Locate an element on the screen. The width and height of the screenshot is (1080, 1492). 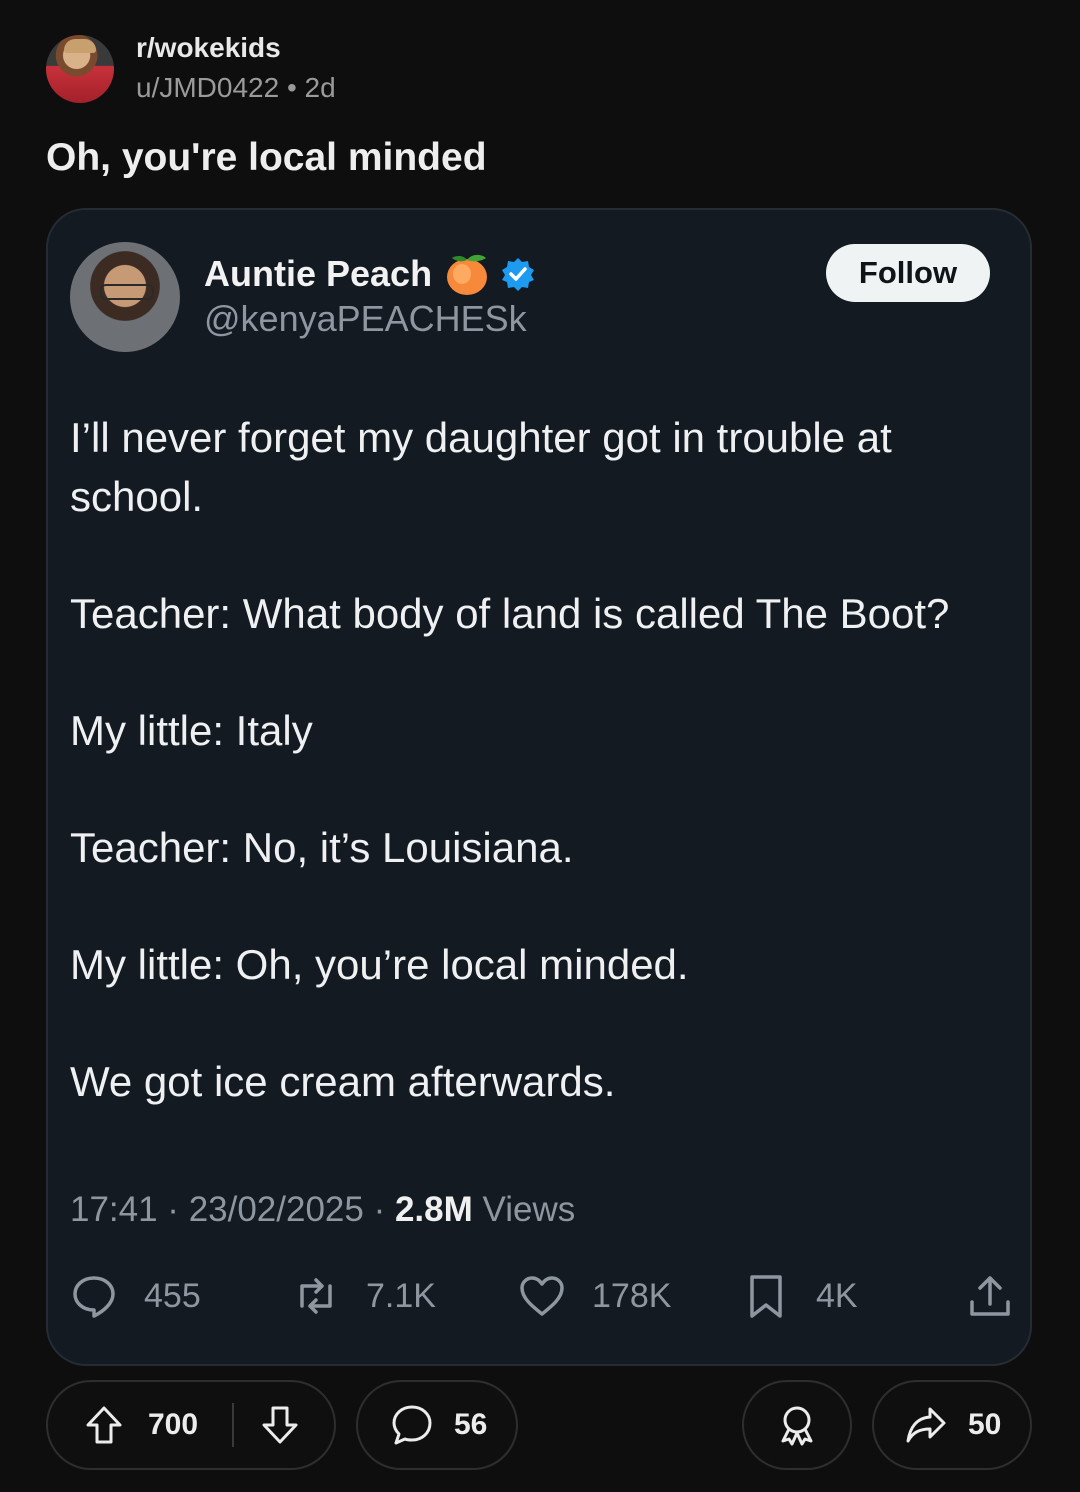
post-title: Oh, you're local minded is located at coordinates (266, 157).